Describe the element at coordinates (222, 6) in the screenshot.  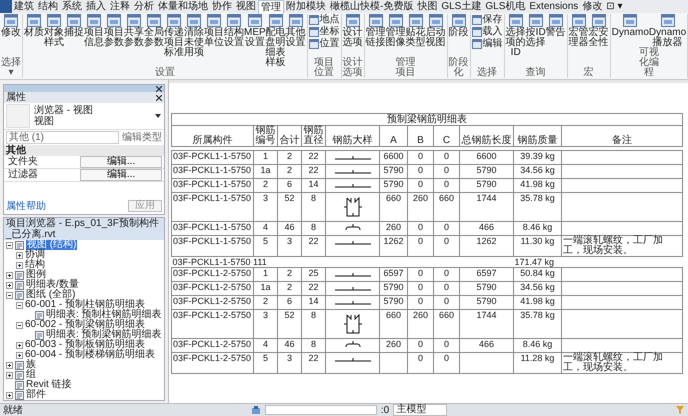
I see `ribbon-tab: 协作` at that location.